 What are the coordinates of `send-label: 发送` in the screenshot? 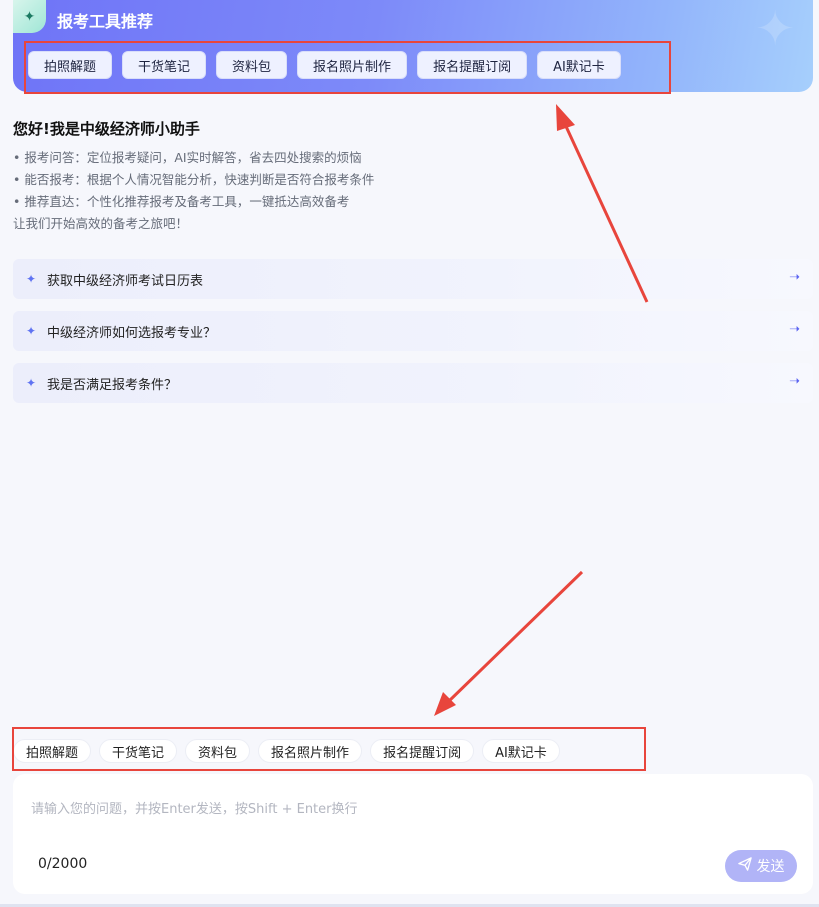 It's located at (770, 867).